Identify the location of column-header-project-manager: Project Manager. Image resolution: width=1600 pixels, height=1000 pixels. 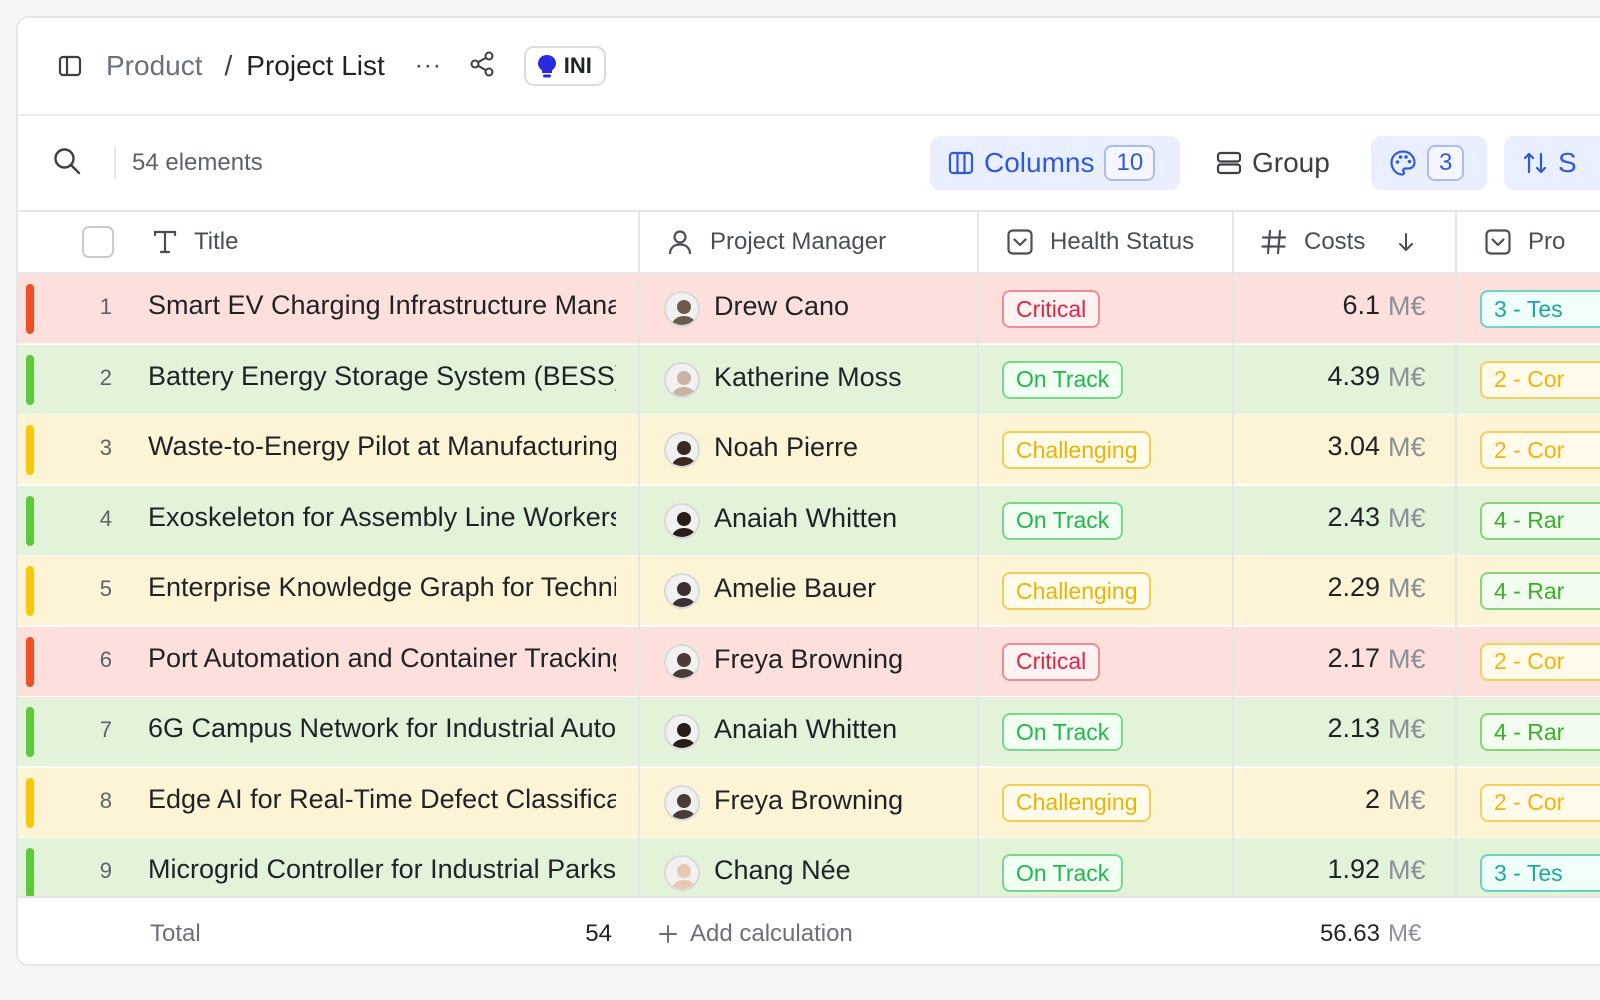
(776, 242).